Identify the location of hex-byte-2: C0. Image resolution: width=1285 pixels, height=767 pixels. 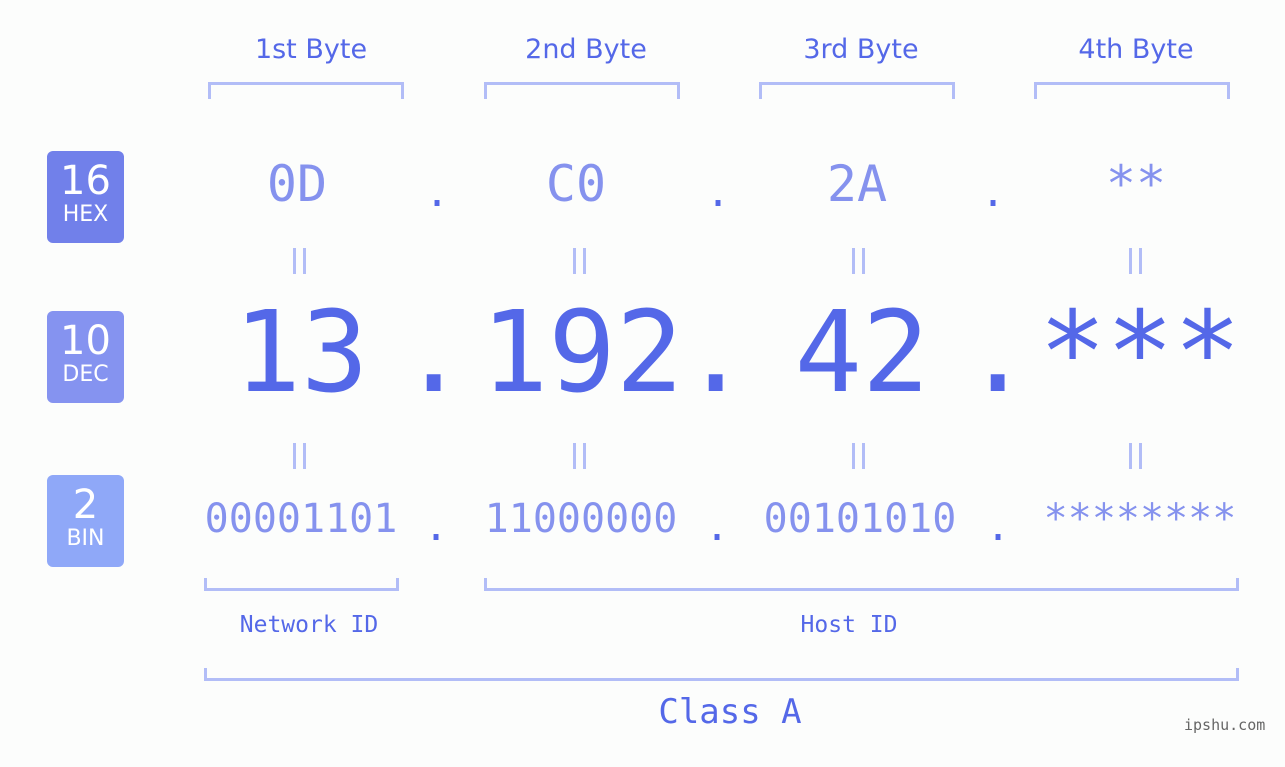
(576, 184).